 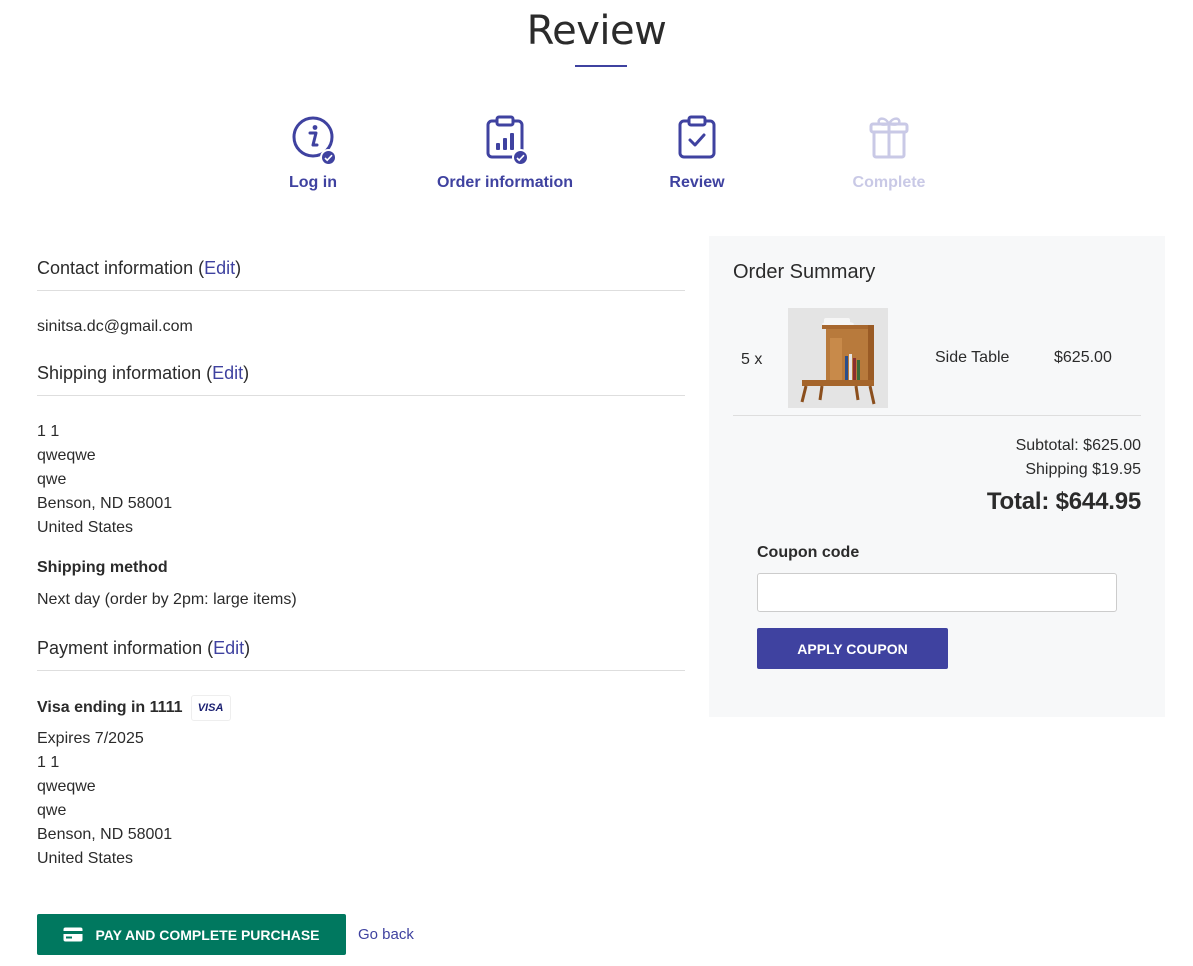 What do you see at coordinates (125, 648) in the screenshot?
I see `payment-heading-text: Payment information (` at bounding box center [125, 648].